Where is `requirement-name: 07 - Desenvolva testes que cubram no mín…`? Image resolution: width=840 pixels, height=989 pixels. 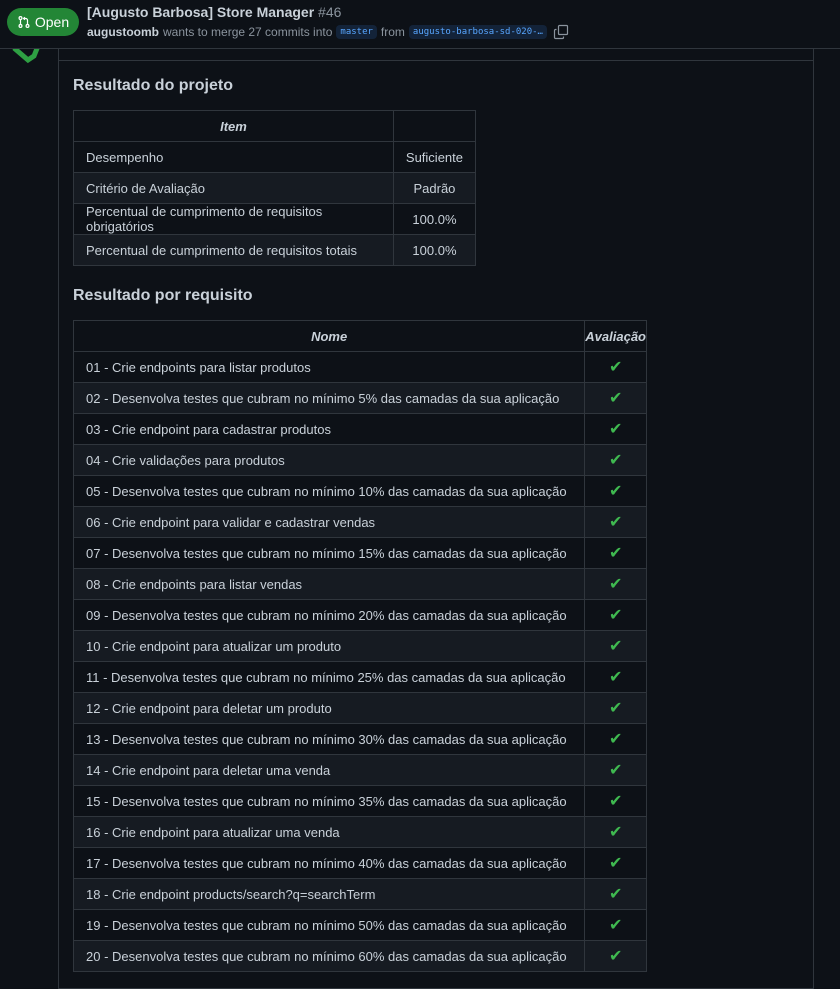
requirement-name: 07 - Desenvolva testes que cubram no mín… is located at coordinates (329, 553).